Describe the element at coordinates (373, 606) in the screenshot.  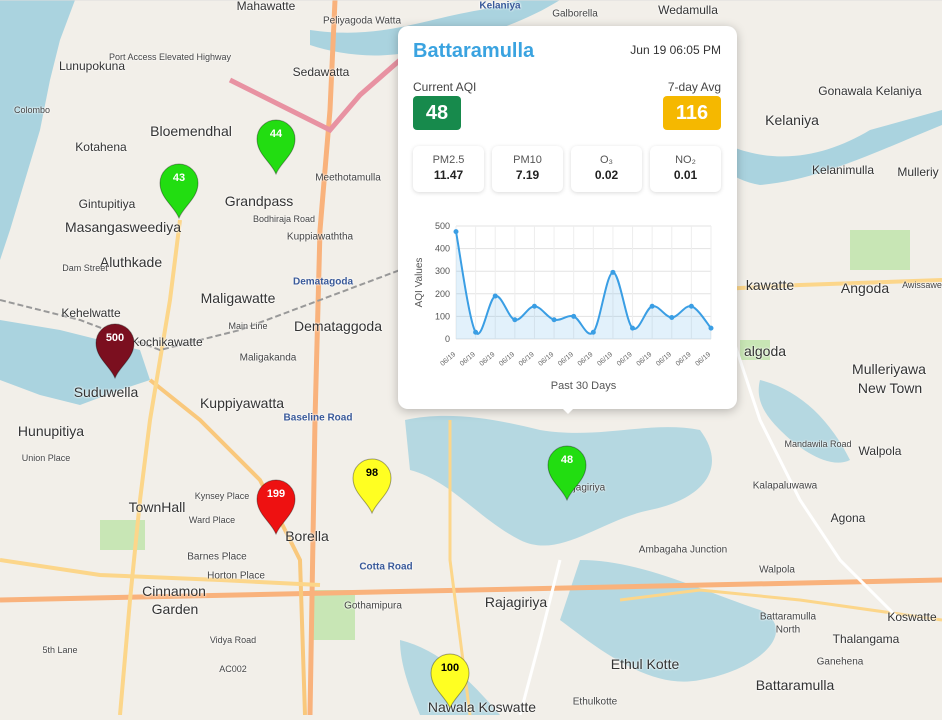
I see `place-label: Gothamipura` at that location.